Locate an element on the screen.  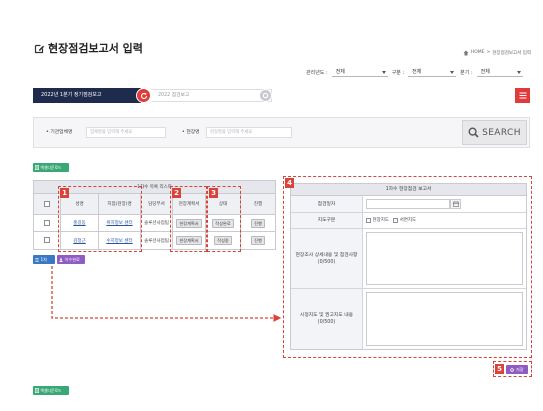
filter-row: 관리년도 : 전체 구분 : 전체 분기 : 전체 is located at coordinates (418, 72).